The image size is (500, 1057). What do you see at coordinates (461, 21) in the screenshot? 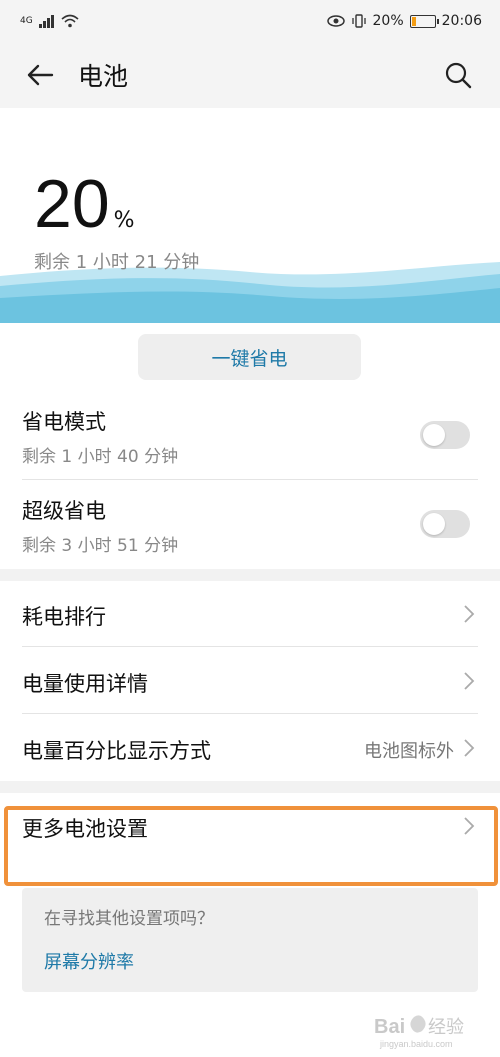
I see `clock-text: 20:06` at bounding box center [461, 21].